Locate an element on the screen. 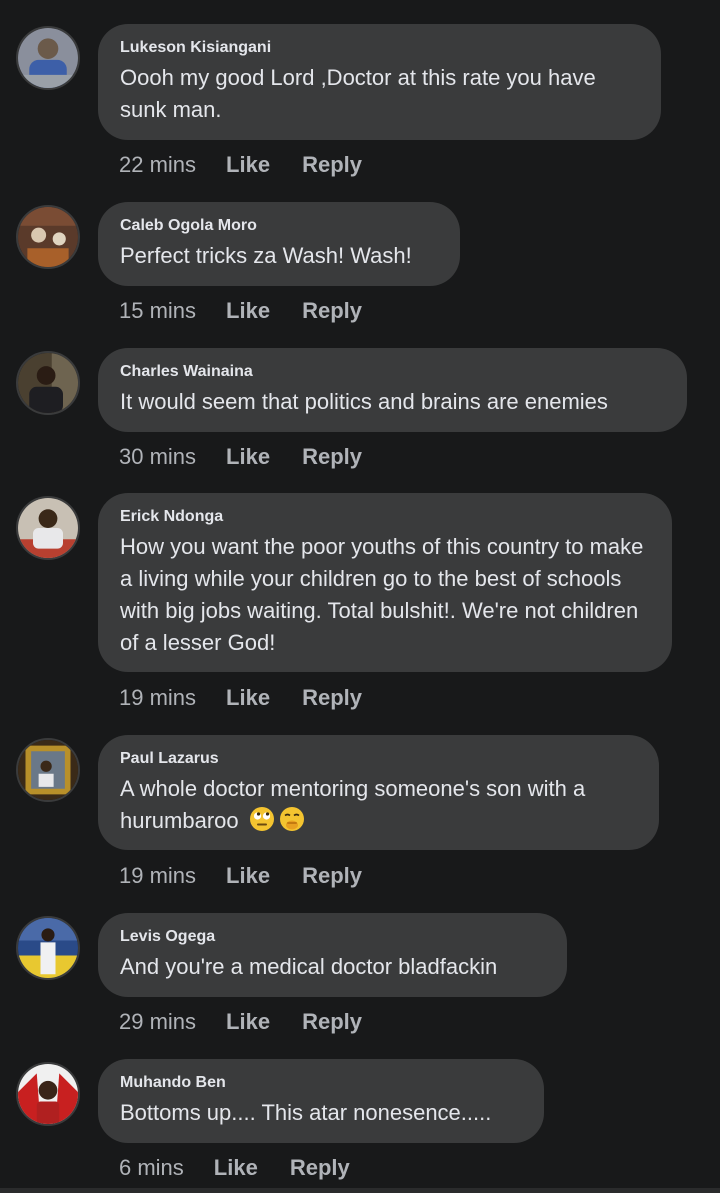 This screenshot has width=720, height=1193. comment-timestamp: 15 mins is located at coordinates (157, 311).